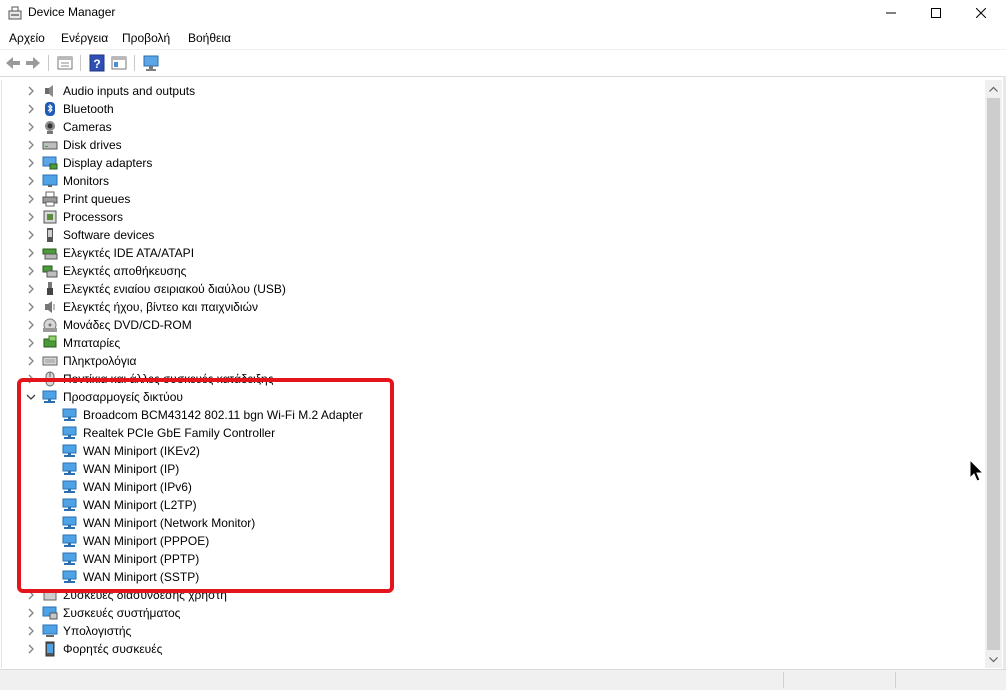 This screenshot has height=690, width=1006. Describe the element at coordinates (493, 649) in the screenshot. I see `tree-category-item: Φορητές συσκευές` at that location.